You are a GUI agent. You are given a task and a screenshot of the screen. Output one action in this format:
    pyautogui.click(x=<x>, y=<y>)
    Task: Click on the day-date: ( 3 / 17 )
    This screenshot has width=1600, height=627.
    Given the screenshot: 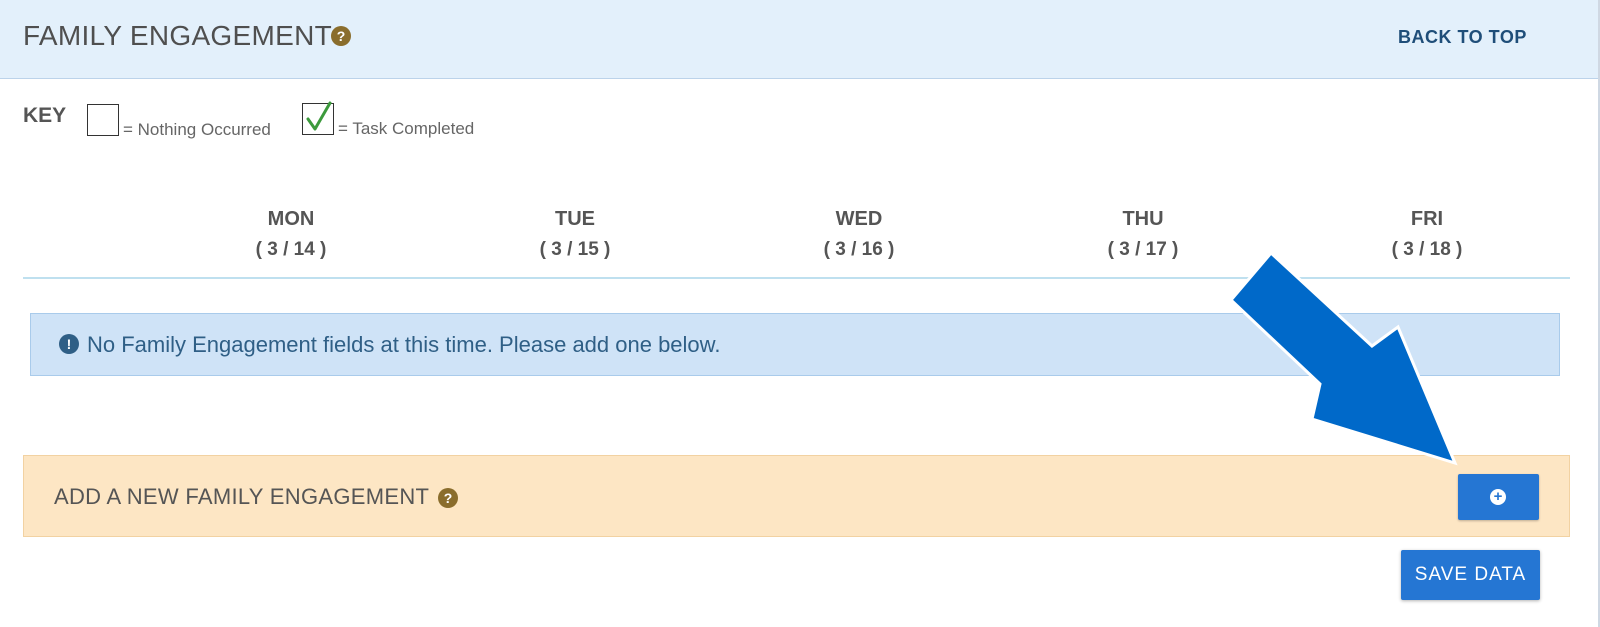 What is the action you would take?
    pyautogui.click(x=1143, y=249)
    